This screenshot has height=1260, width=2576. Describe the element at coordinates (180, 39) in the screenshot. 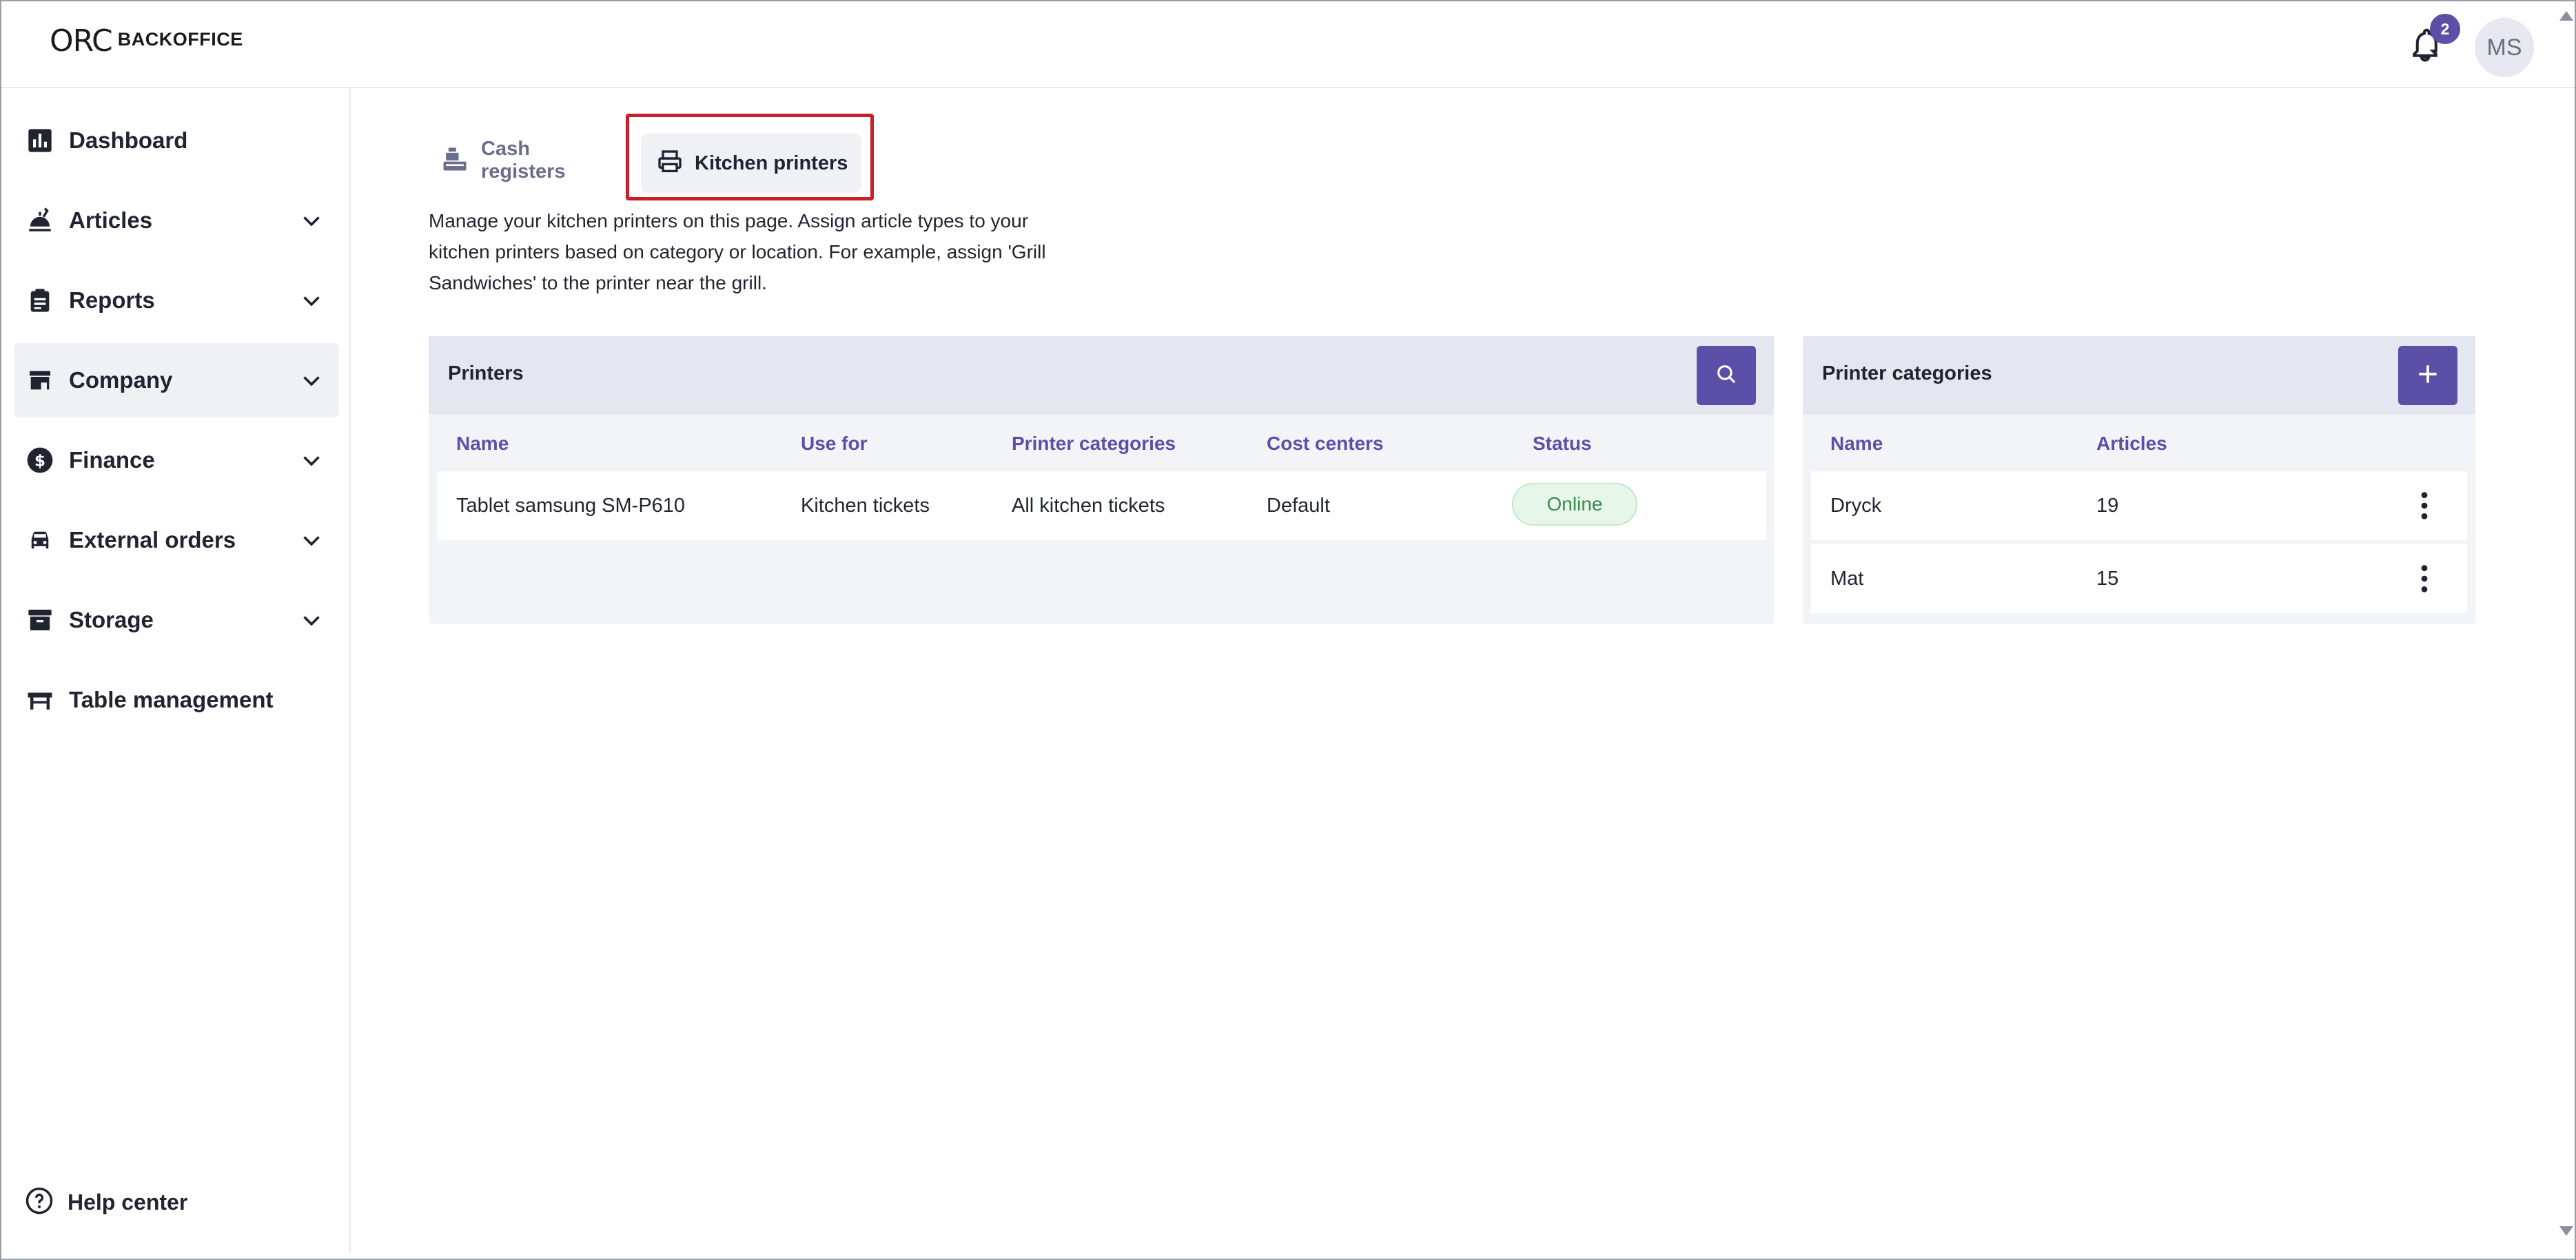

I see `logo-word: BACKOFFICE` at that location.